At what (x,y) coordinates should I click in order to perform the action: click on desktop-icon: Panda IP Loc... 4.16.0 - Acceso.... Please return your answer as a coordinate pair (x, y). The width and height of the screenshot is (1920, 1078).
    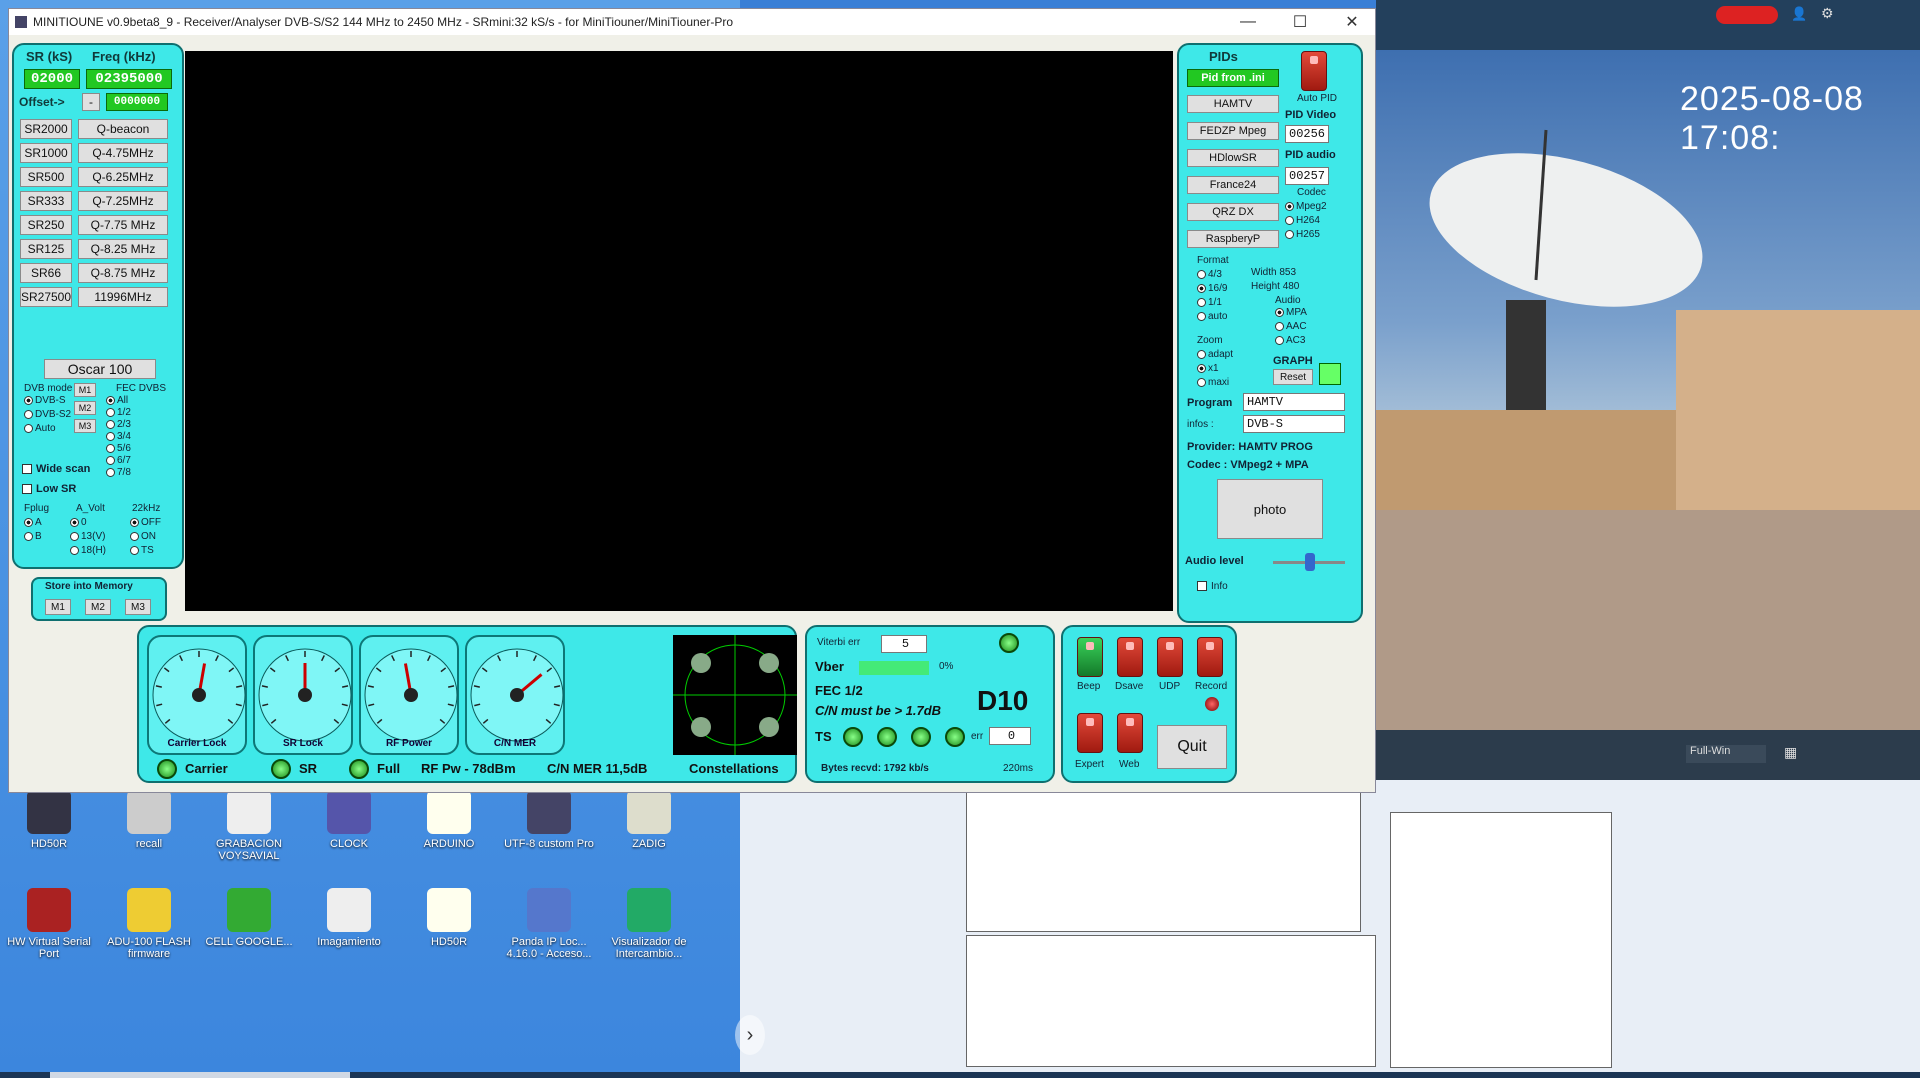
    Looking at the image, I should click on (549, 924).